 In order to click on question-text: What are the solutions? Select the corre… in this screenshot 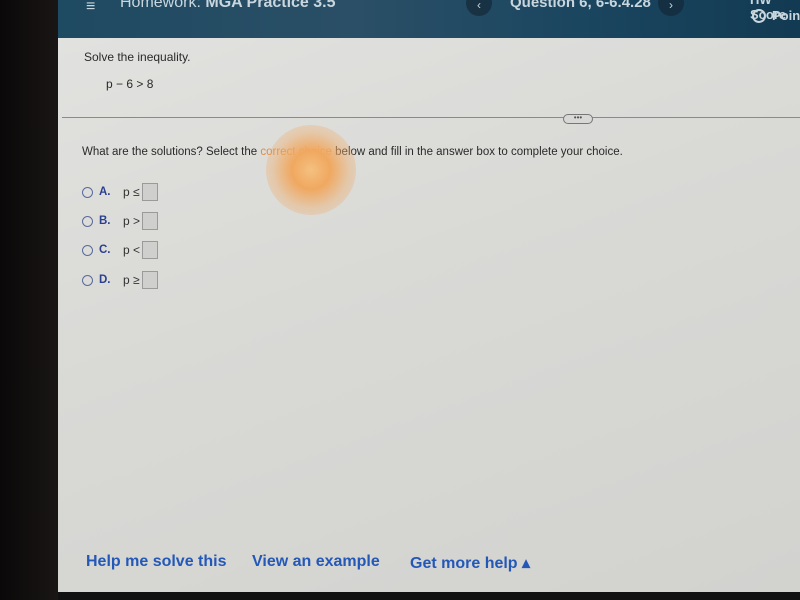, I will do `click(352, 152)`.